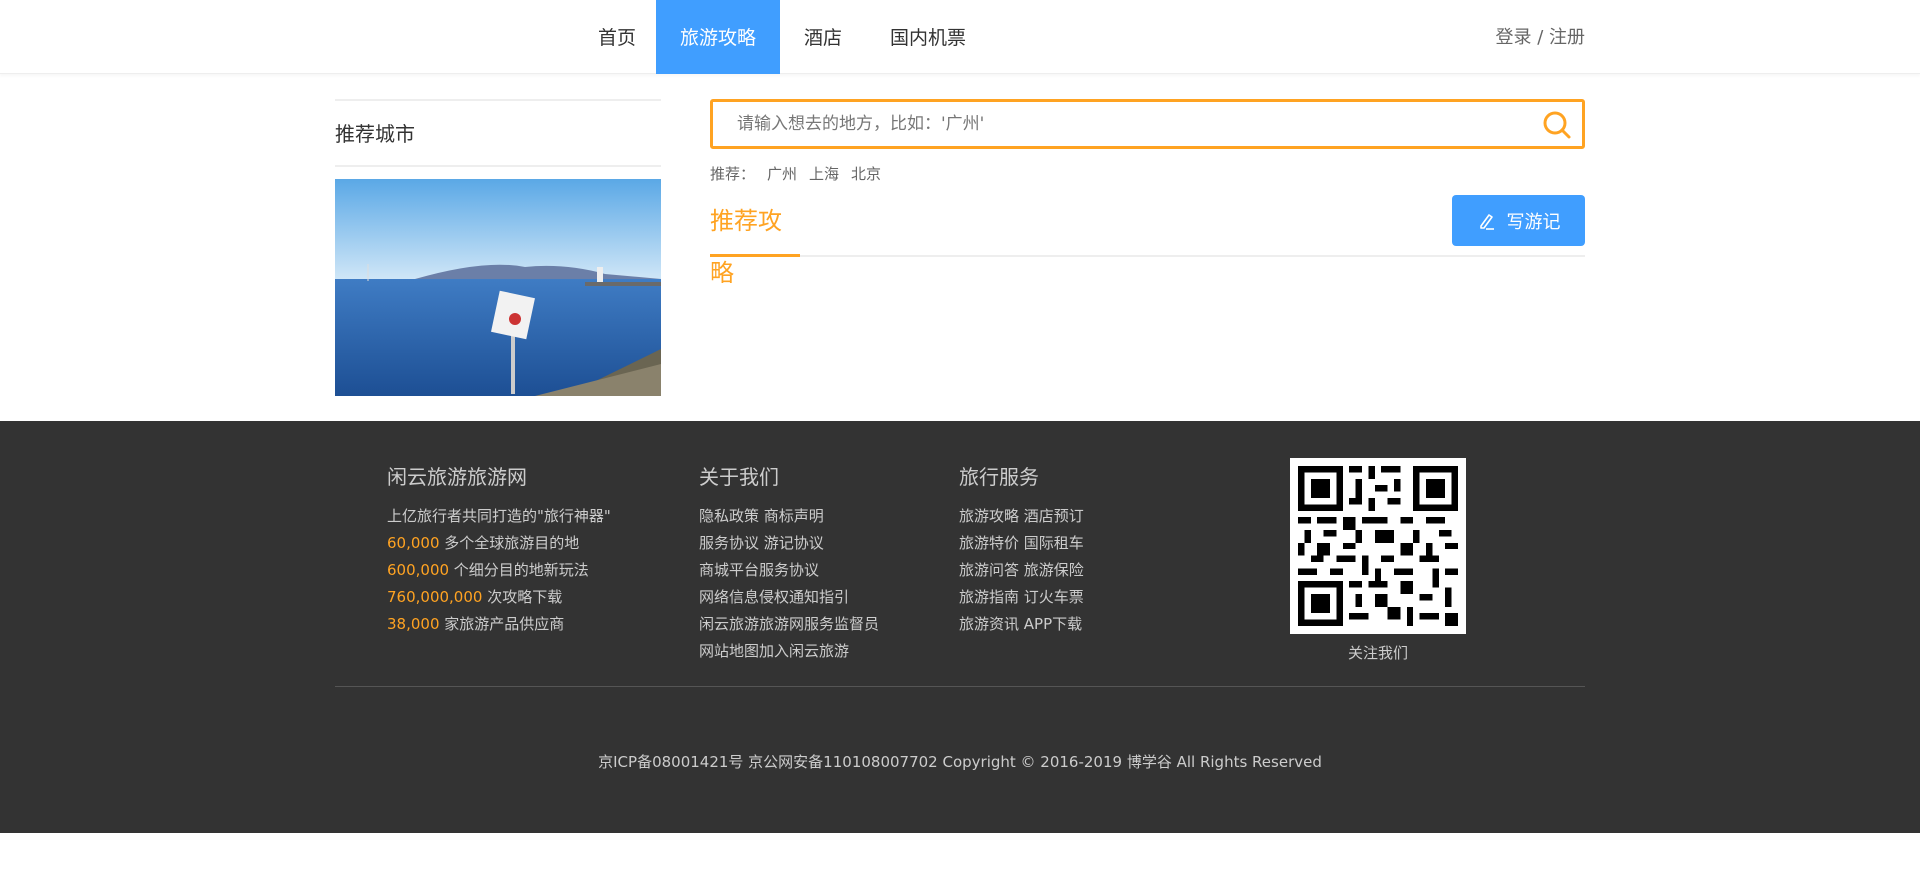 This screenshot has height=869, width=1920. I want to click on qr-code, so click(1378, 546).